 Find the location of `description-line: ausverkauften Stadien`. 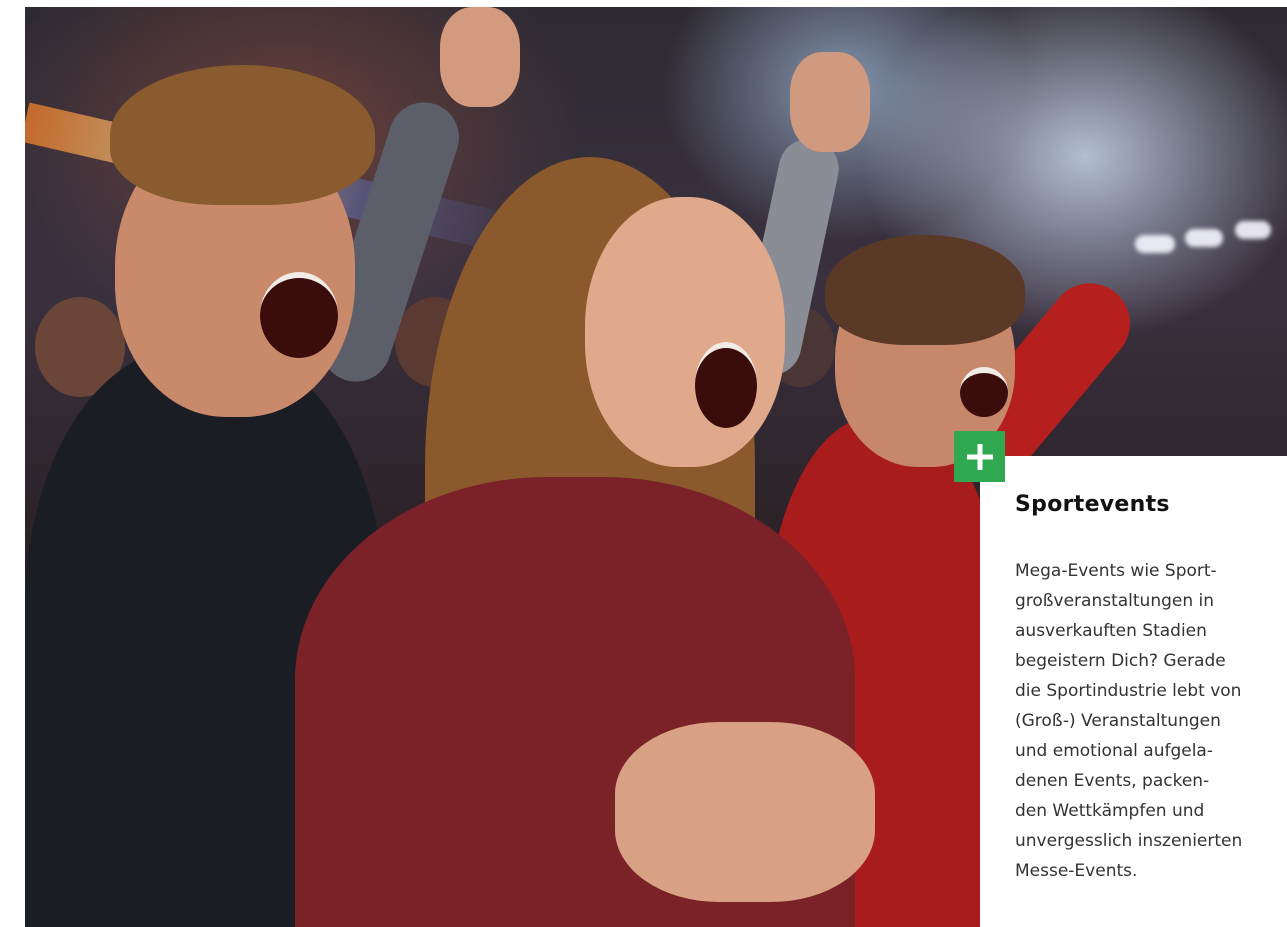

description-line: ausverkauften Stadien is located at coordinates (1111, 631).